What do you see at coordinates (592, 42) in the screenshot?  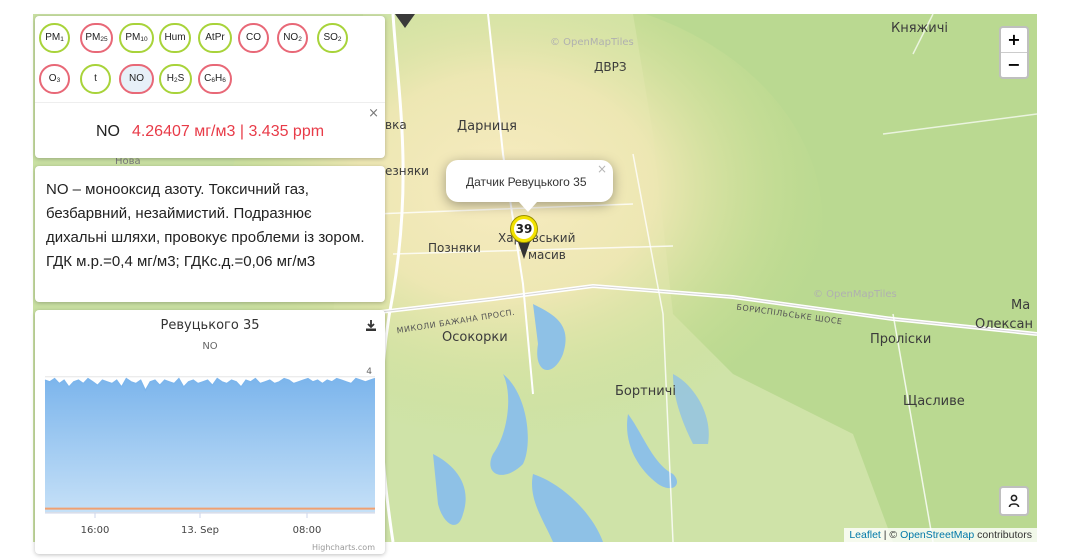 I see `map-tiles-credit: © OpenMapTiles` at bounding box center [592, 42].